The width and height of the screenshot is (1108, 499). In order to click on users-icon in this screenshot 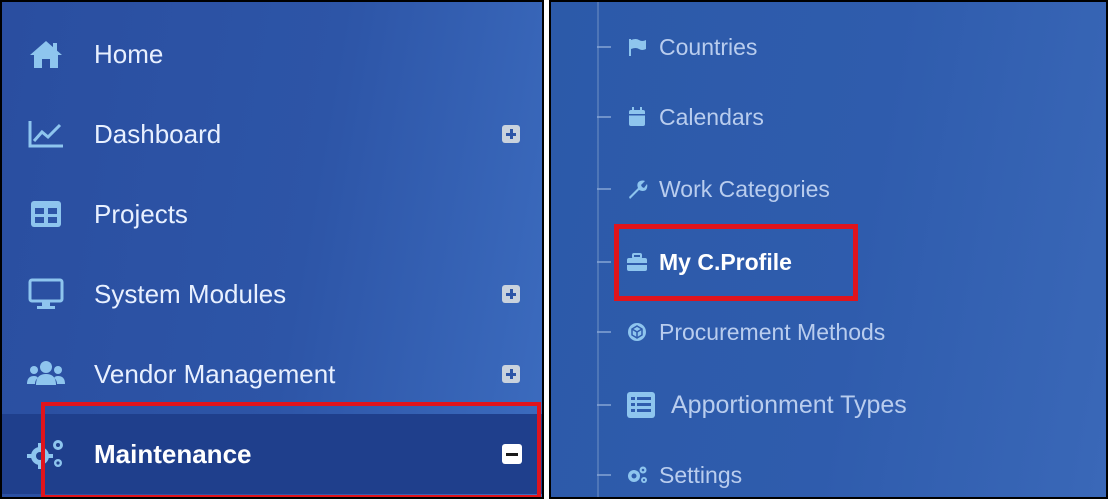, I will do `click(46, 374)`.